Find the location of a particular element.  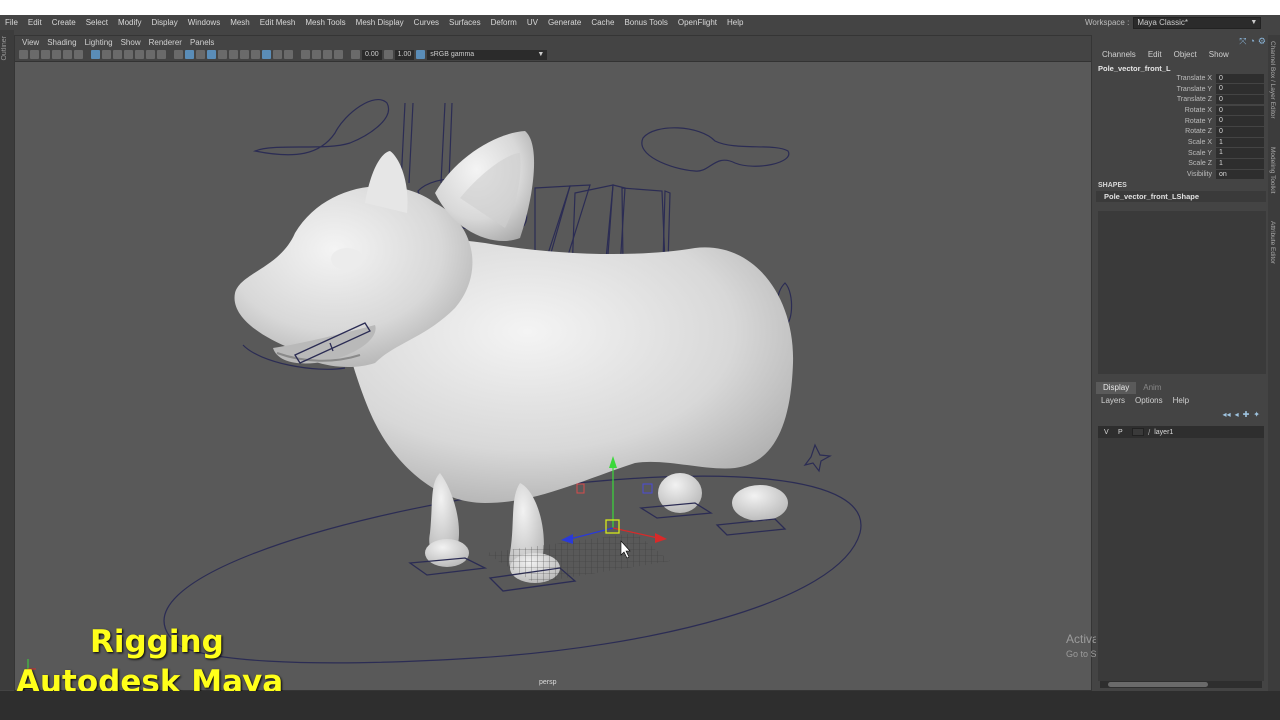

safe-title-icon is located at coordinates (161, 54).